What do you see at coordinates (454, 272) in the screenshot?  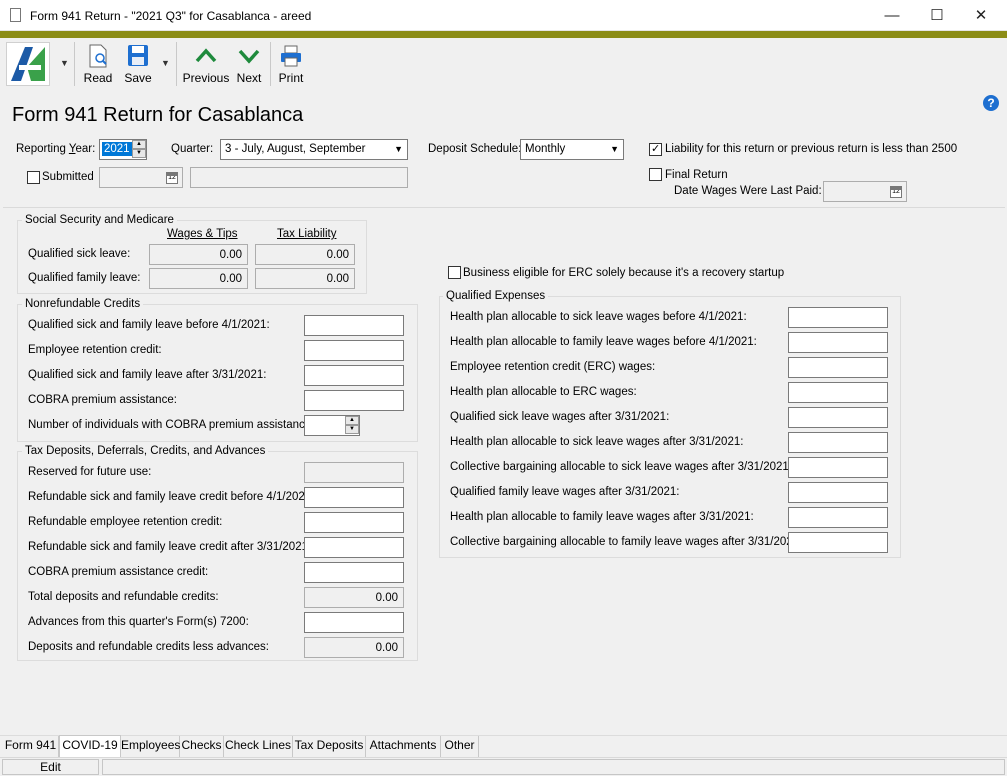 I see `recovery-startup-checkbox` at bounding box center [454, 272].